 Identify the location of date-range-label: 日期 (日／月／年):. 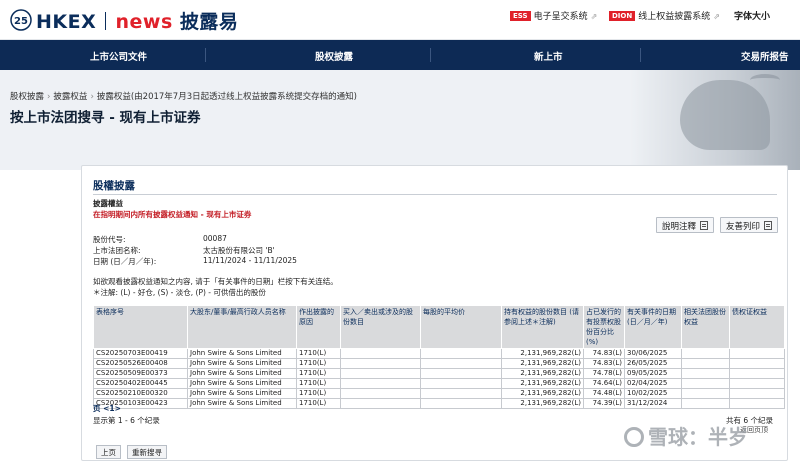
(125, 261).